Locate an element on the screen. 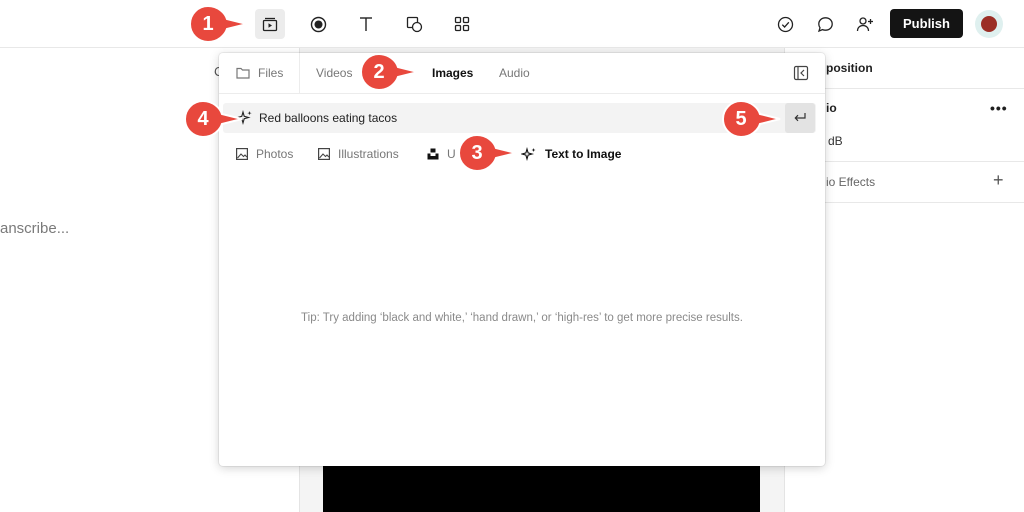 This screenshot has width=1024, height=512. grid-icon is located at coordinates (462, 24).